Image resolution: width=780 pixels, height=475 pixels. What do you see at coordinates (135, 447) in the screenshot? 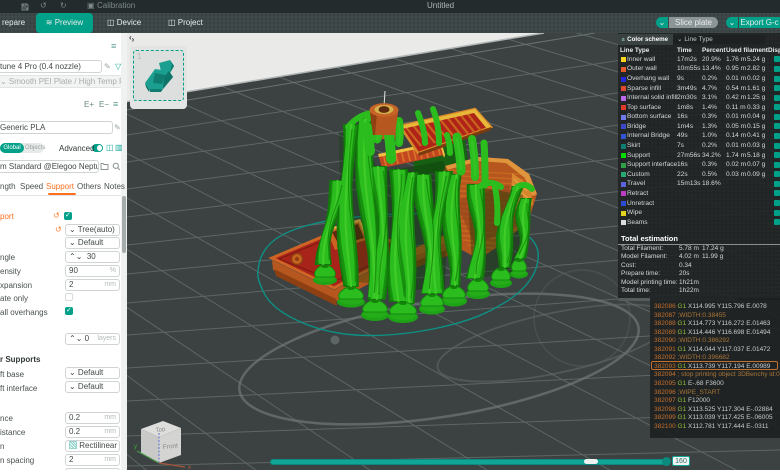
I see `svg-text: y` at bounding box center [135, 447].